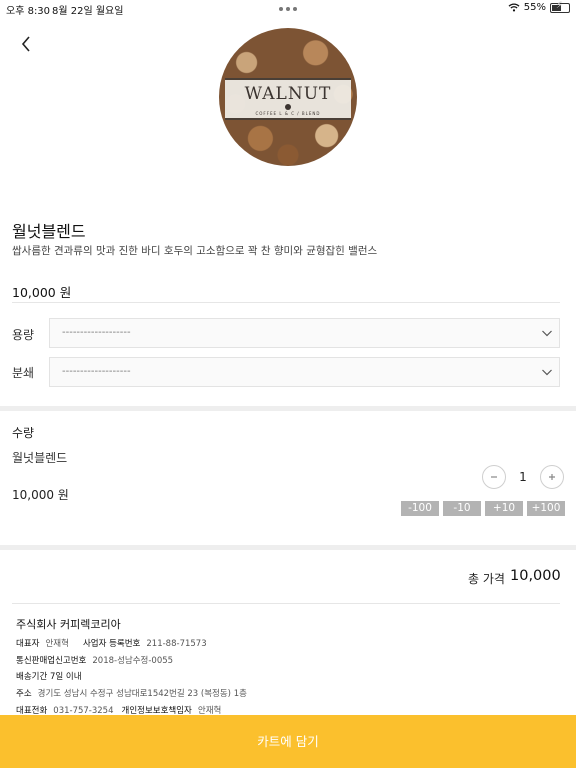 The height and width of the screenshot is (768, 576). What do you see at coordinates (96, 332) in the screenshot?
I see `capacity-select-value: -------------------` at bounding box center [96, 332].